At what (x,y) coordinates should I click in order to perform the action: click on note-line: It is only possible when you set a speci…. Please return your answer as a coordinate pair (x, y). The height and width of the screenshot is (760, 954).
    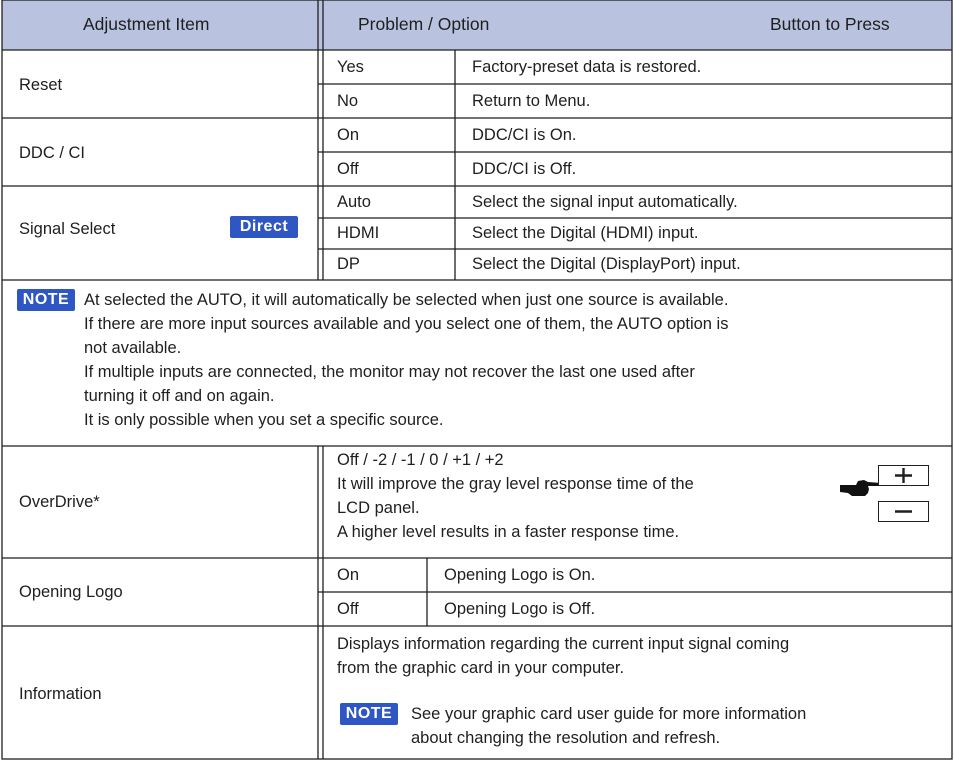
    Looking at the image, I should click on (264, 420).